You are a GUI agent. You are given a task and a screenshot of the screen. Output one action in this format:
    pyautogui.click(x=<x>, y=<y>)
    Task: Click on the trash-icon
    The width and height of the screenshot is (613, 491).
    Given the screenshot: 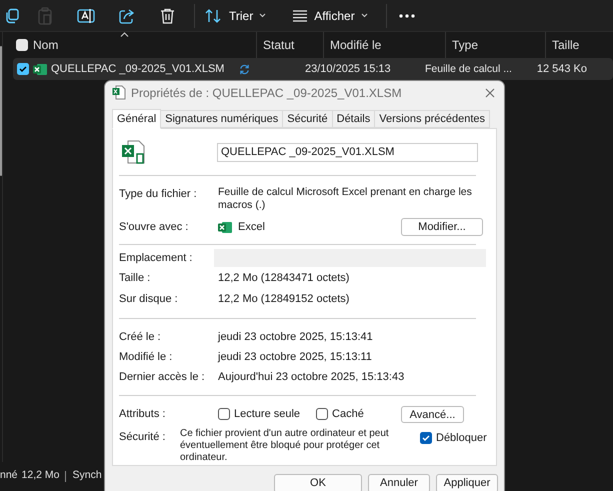 What is the action you would take?
    pyautogui.click(x=167, y=16)
    